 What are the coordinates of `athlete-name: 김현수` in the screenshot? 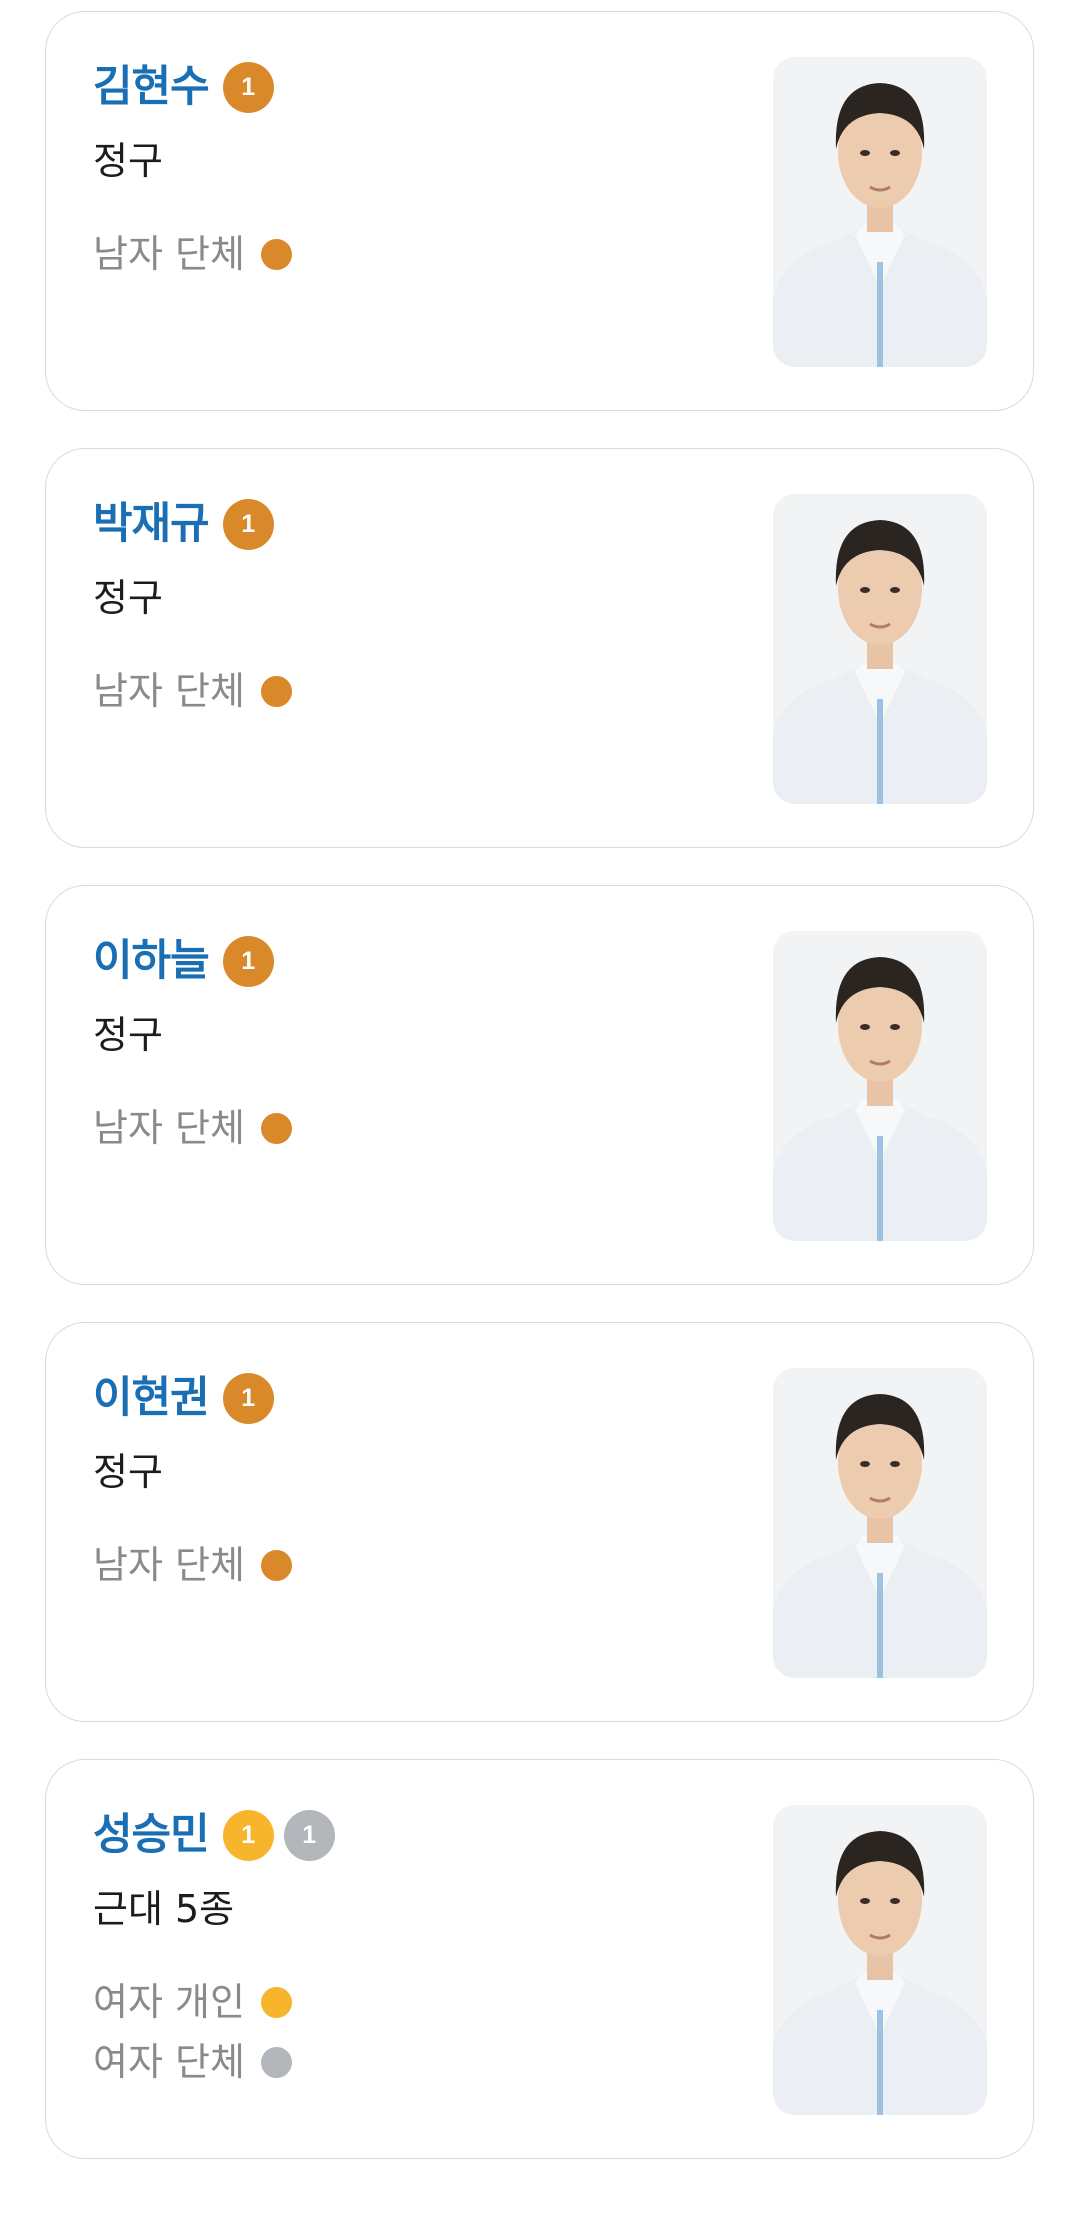 It's located at (151, 87).